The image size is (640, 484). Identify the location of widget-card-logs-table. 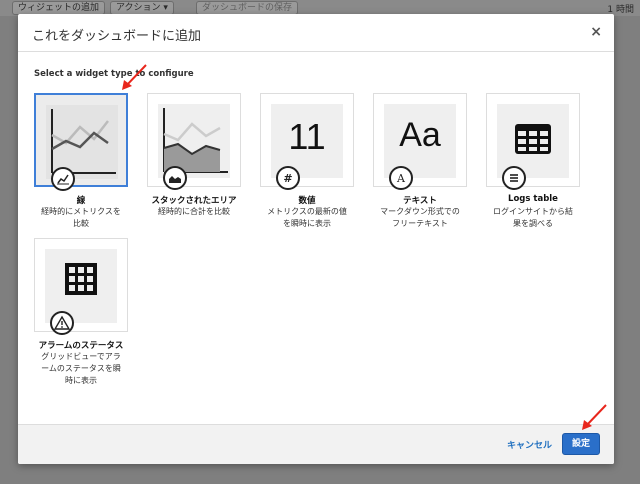
(533, 141).